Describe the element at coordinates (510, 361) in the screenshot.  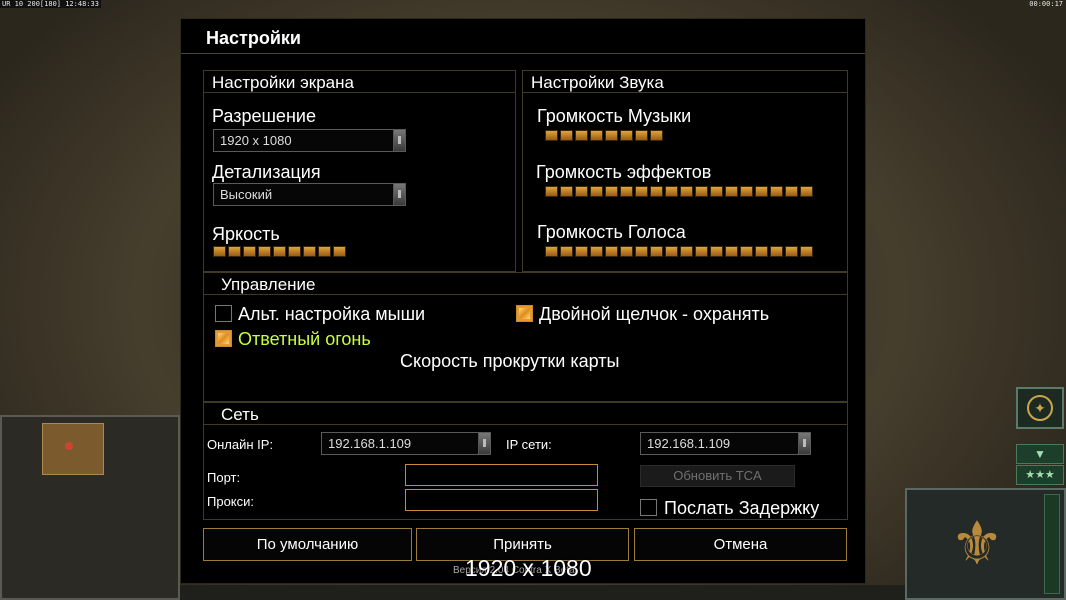
I see `scroll-speed-label: Скорость прокрутки карты` at that location.